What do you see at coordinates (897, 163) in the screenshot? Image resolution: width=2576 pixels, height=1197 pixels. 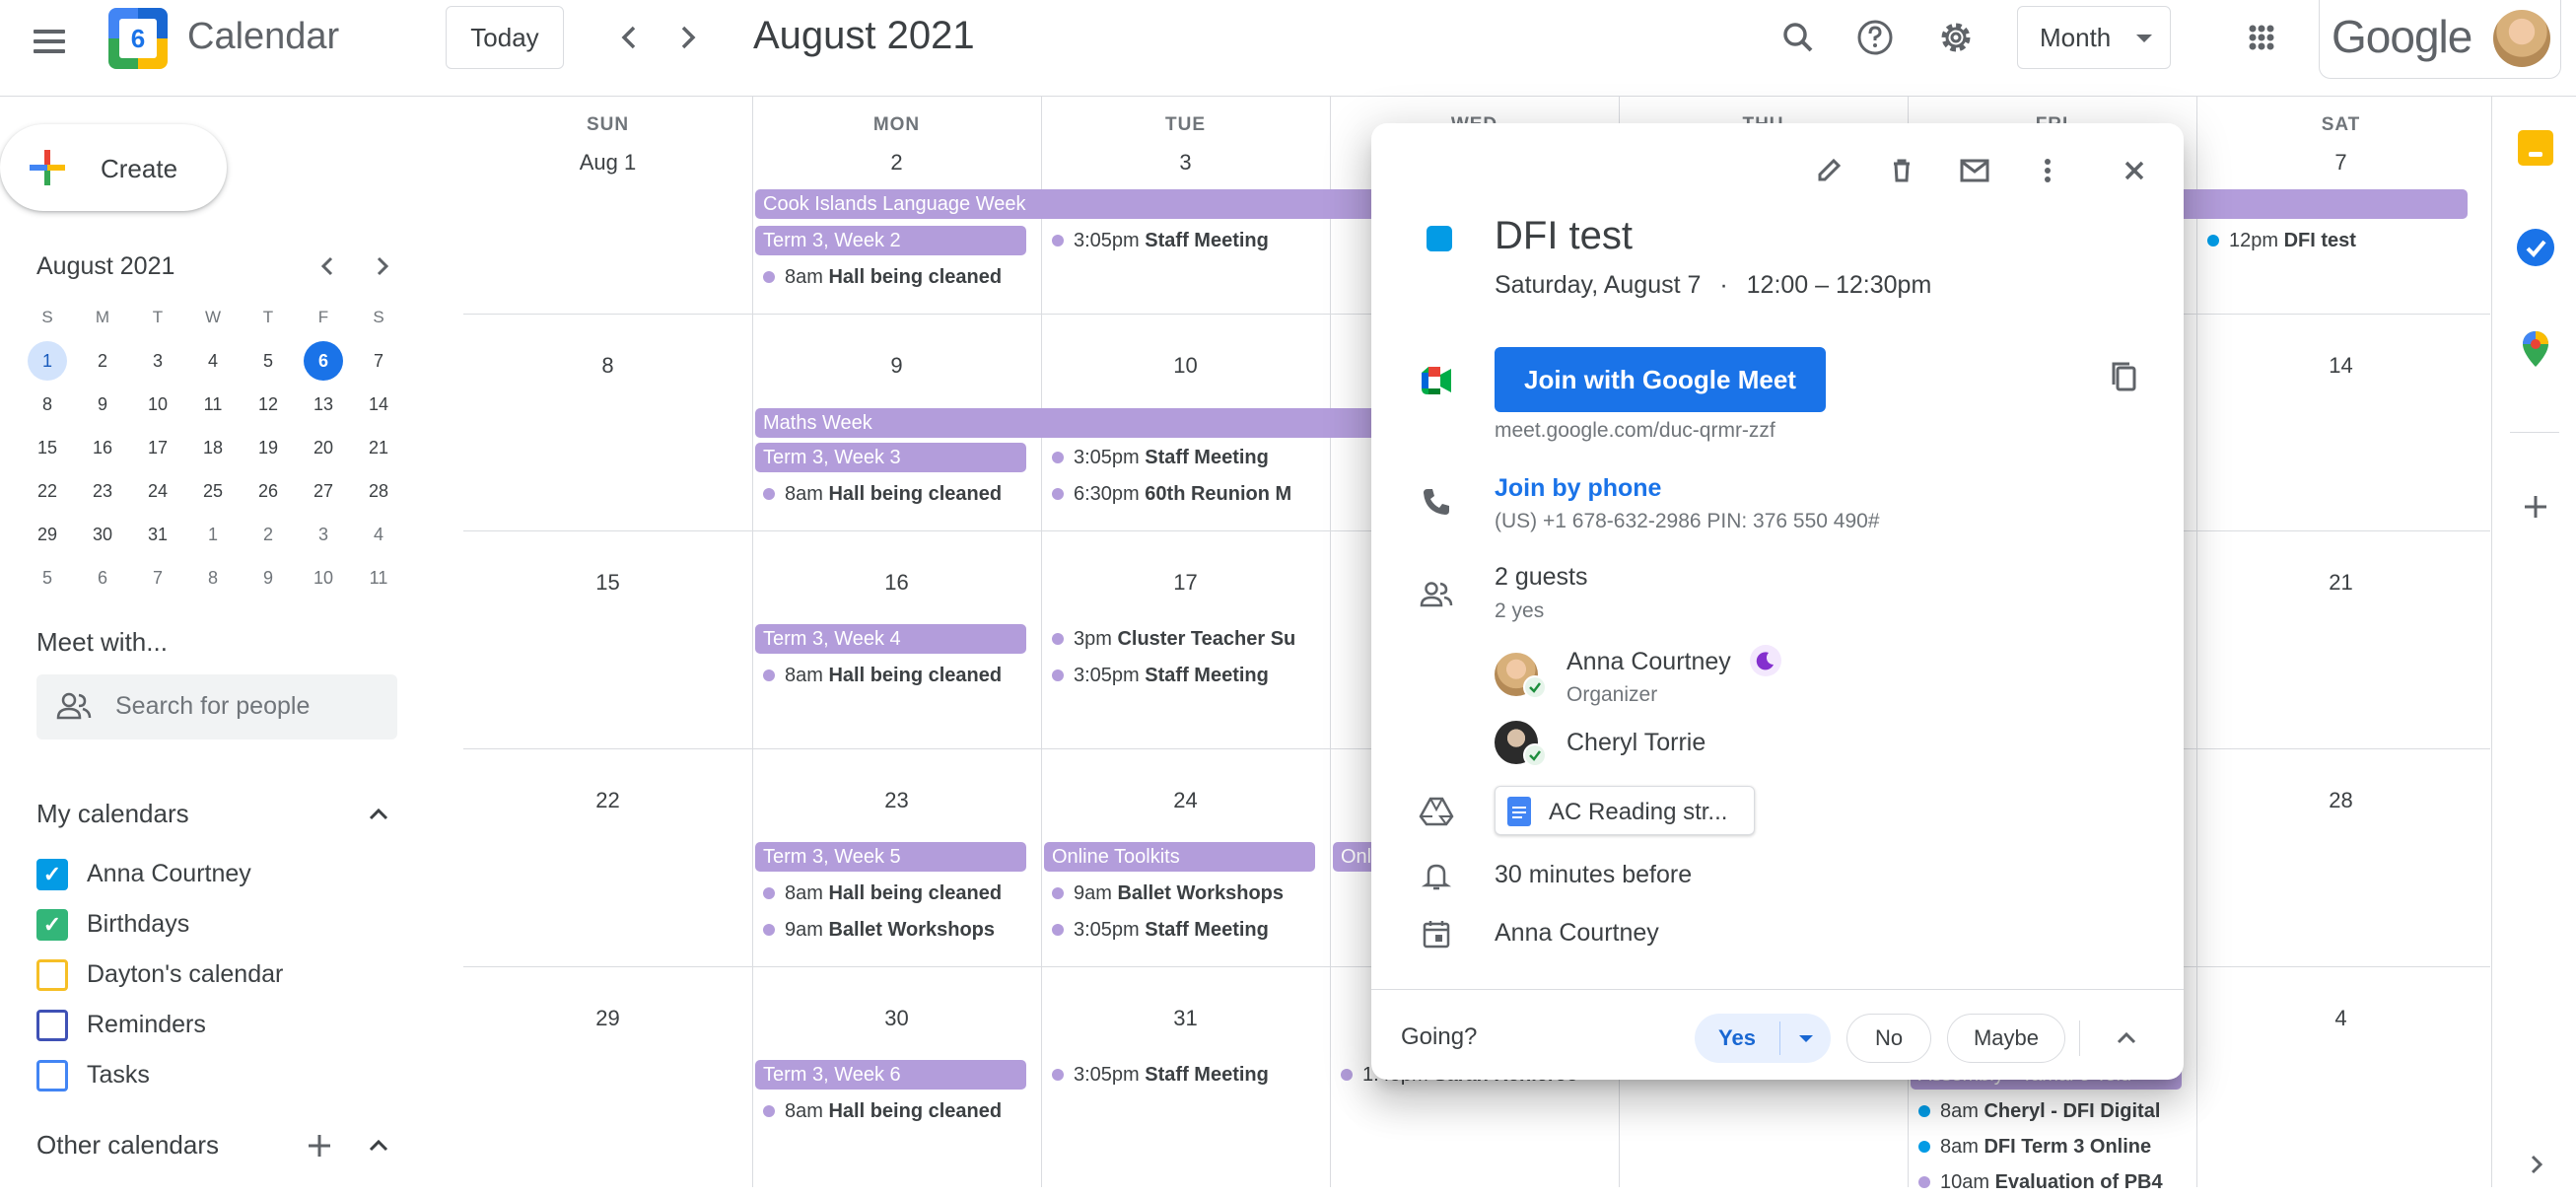 I see `day-number: 2` at bounding box center [897, 163].